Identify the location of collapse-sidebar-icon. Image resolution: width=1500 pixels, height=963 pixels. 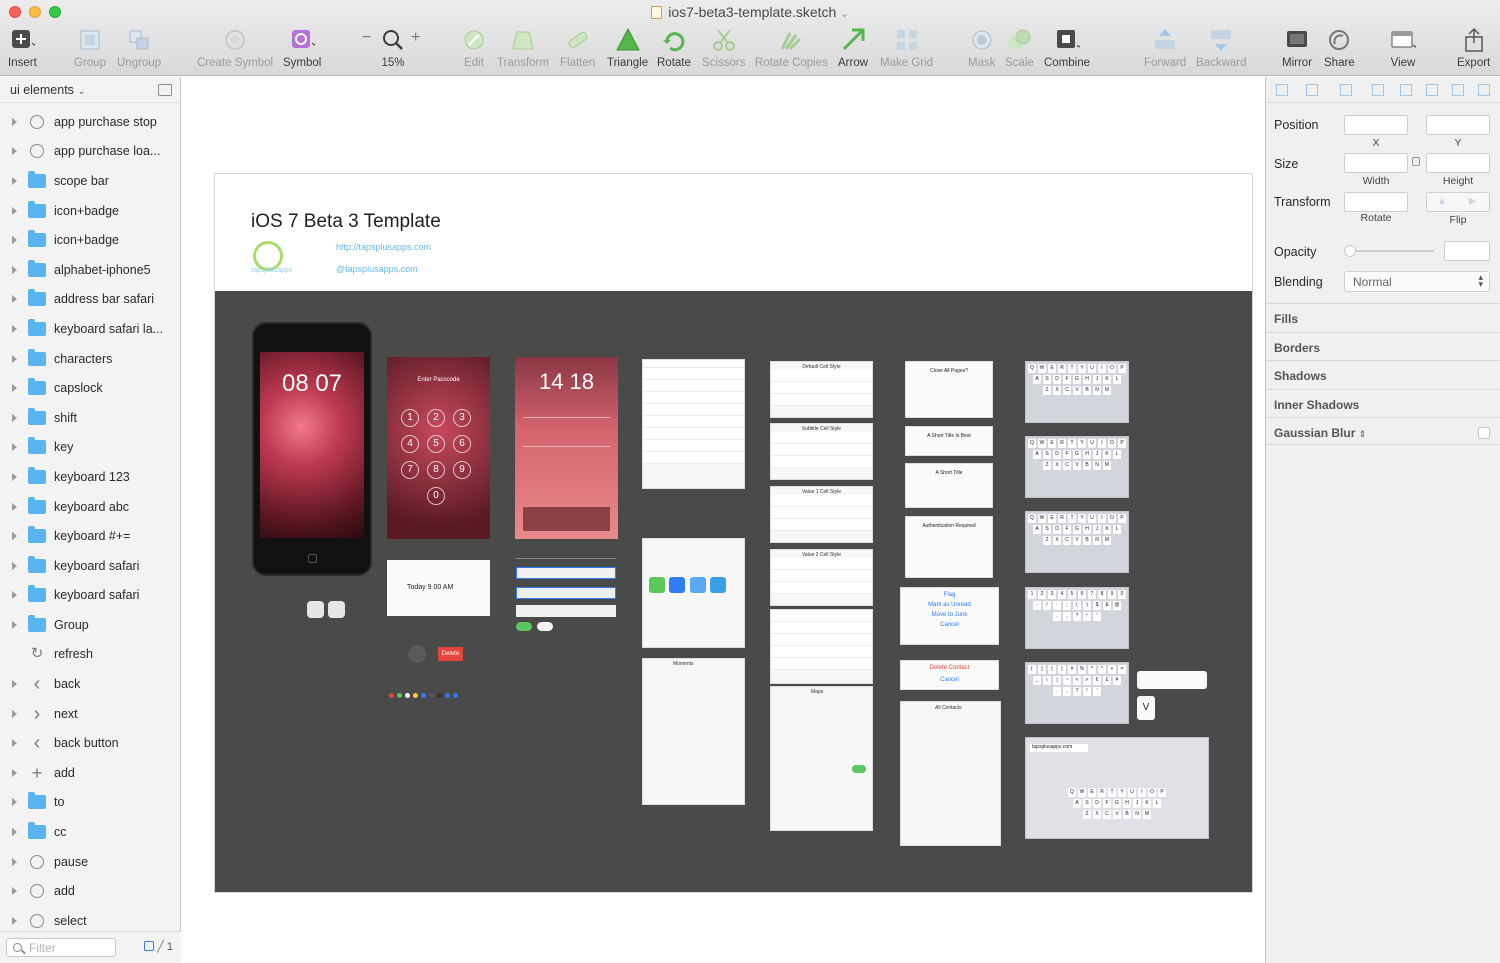
(165, 90).